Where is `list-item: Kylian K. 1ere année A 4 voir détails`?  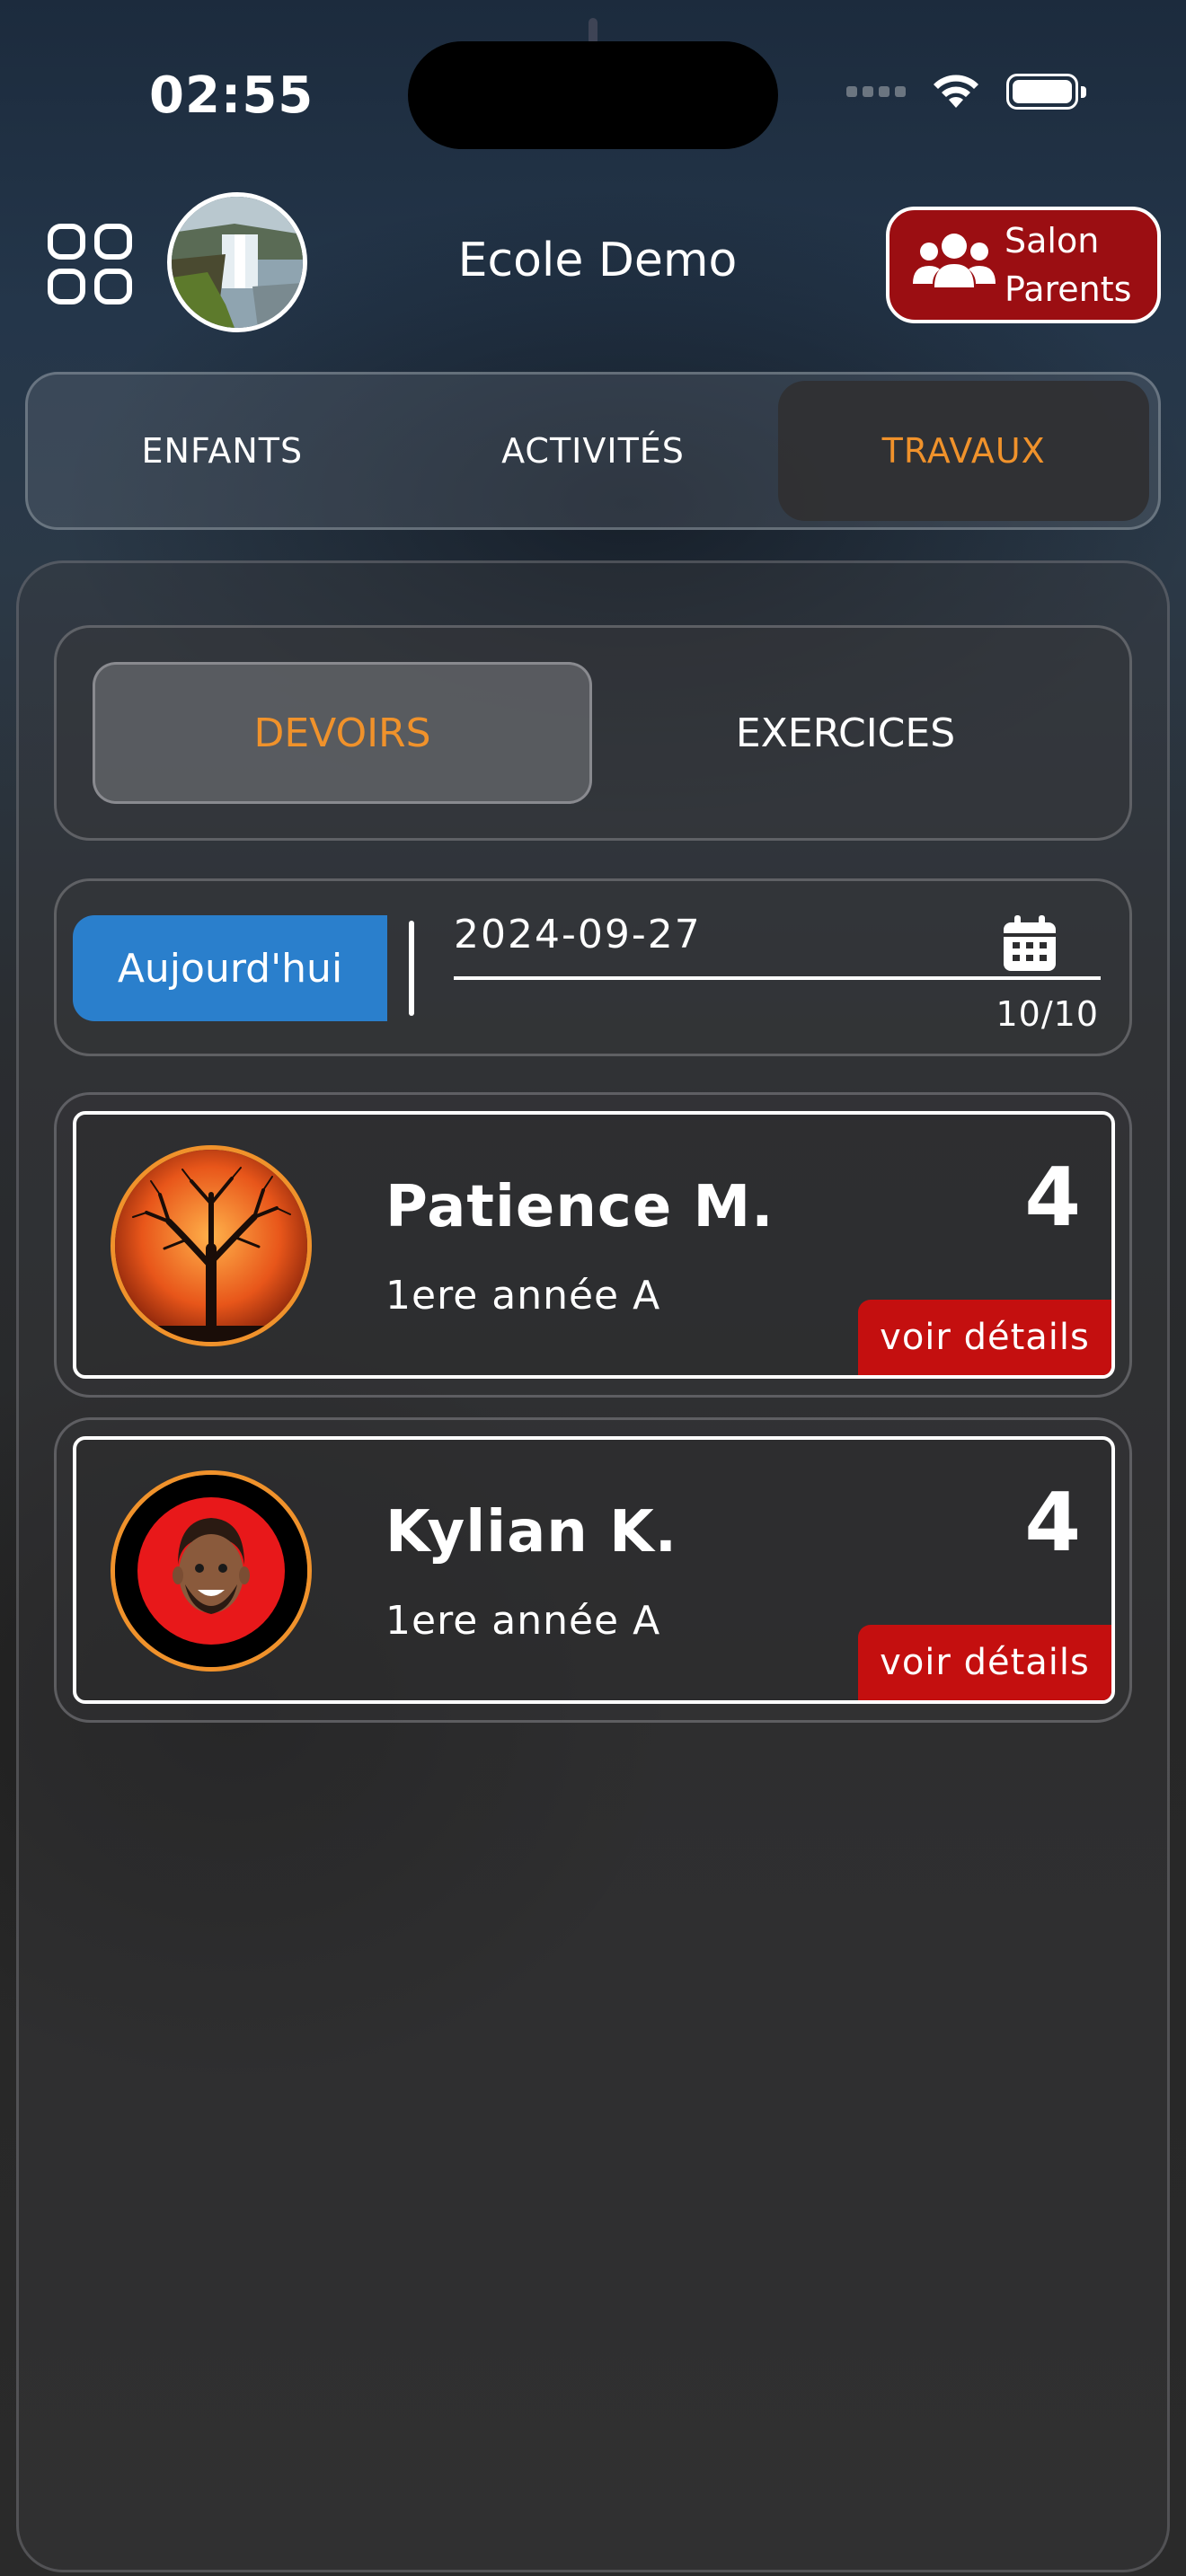
list-item: Kylian K. 1ere année A 4 voir détails is located at coordinates (593, 1570).